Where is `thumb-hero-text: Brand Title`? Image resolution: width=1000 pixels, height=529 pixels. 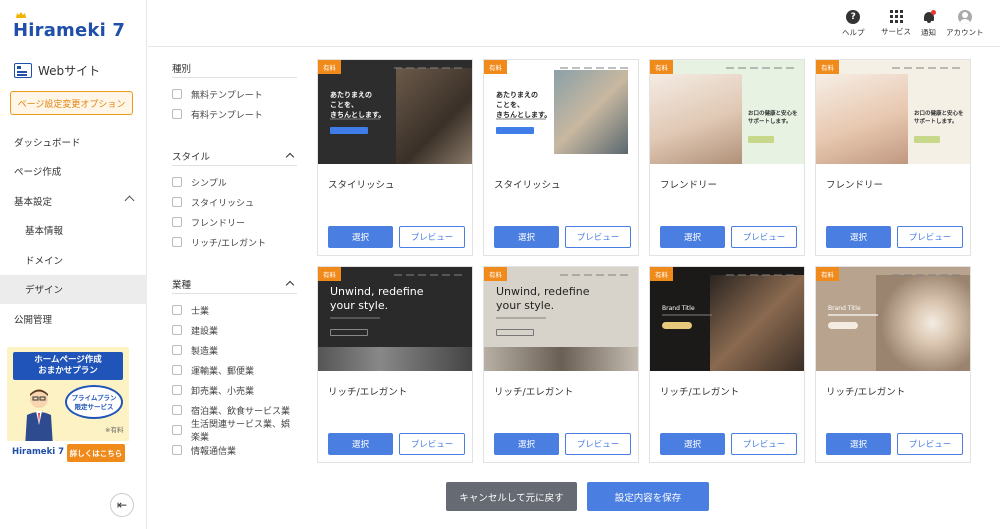
thumb-hero-text: Brand Title is located at coordinates (844, 308).